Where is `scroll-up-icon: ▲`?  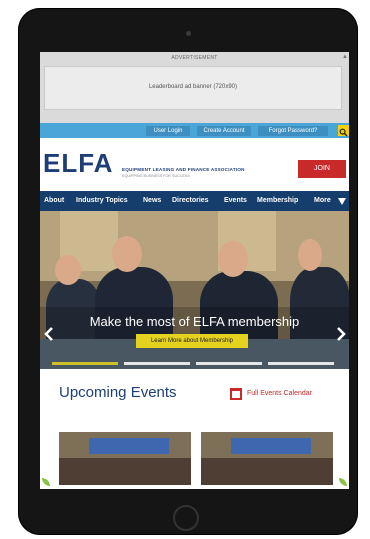 scroll-up-icon: ▲ is located at coordinates (345, 57).